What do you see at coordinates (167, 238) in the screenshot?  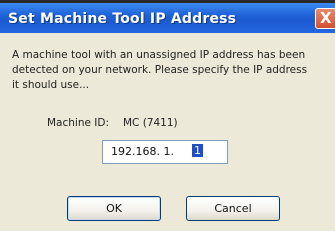 I see `window-bottom-edge` at bounding box center [167, 238].